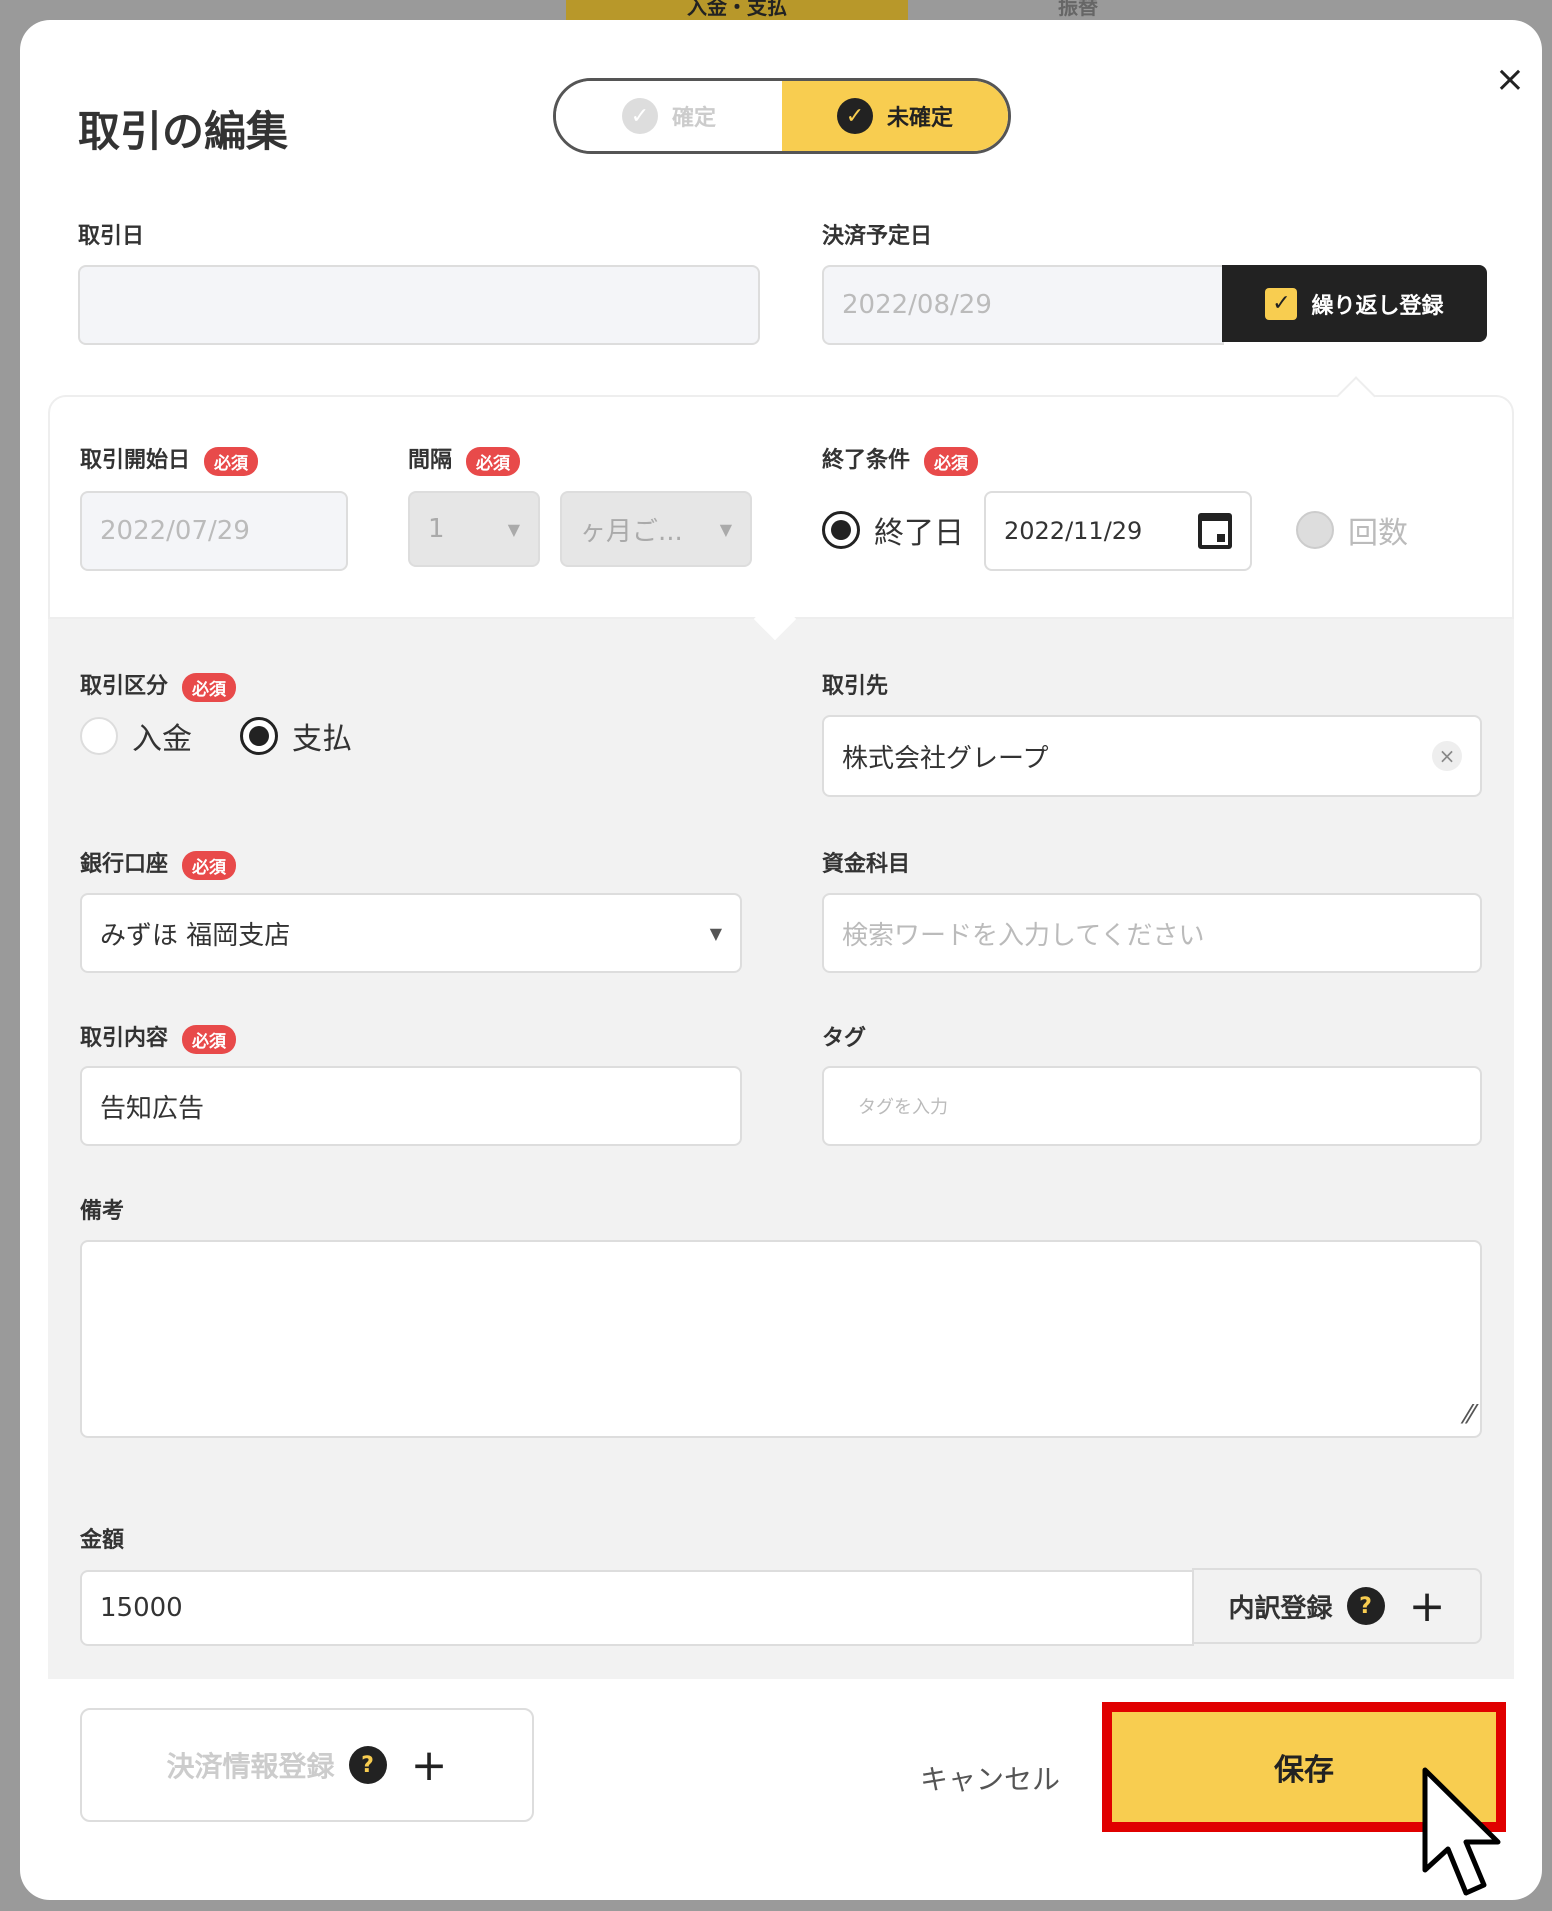  Describe the element at coordinates (436, 529) in the screenshot. I see `interval-number-value: 1` at that location.